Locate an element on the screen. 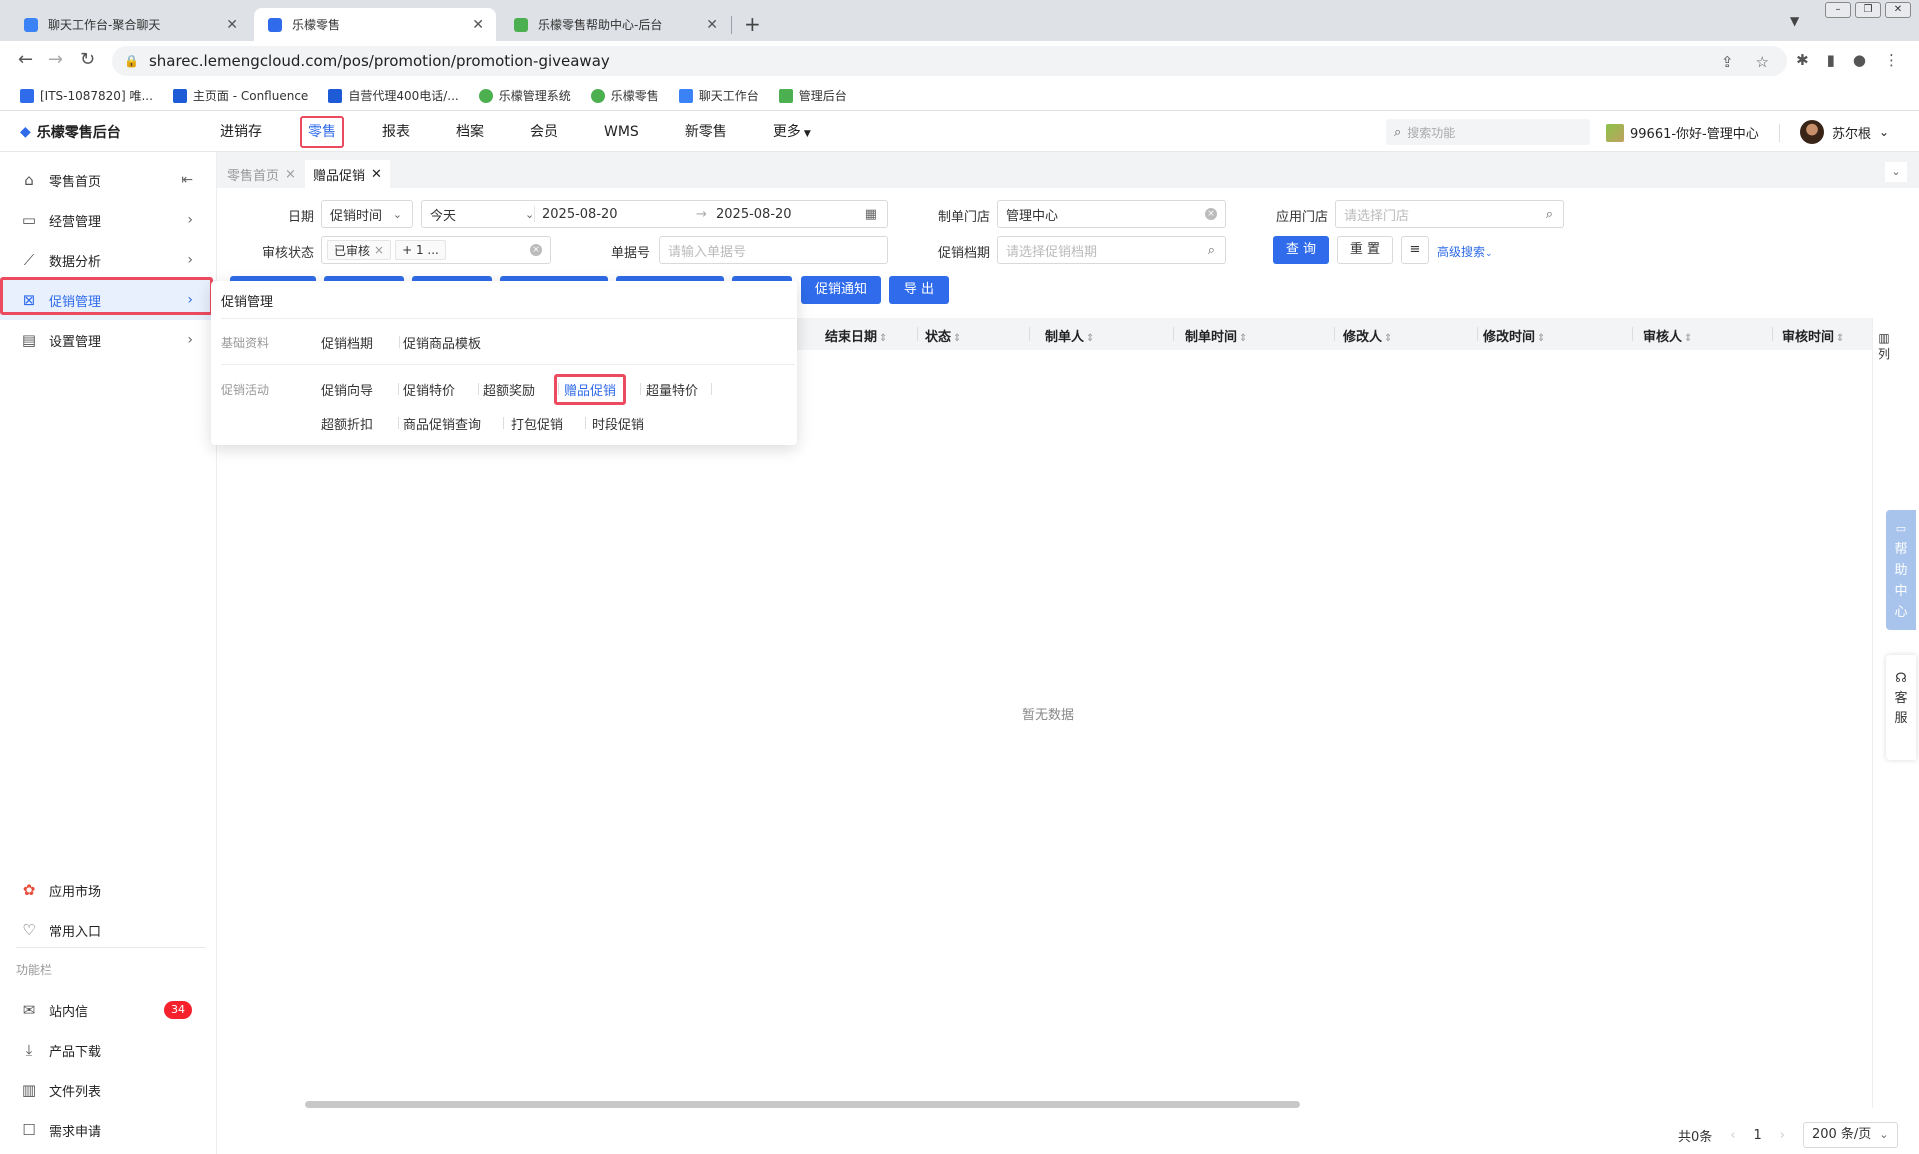 Image resolution: width=1919 pixels, height=1154 pixels. sidebar-item-promotion: ⊠ 促销管理 › is located at coordinates (108, 298).